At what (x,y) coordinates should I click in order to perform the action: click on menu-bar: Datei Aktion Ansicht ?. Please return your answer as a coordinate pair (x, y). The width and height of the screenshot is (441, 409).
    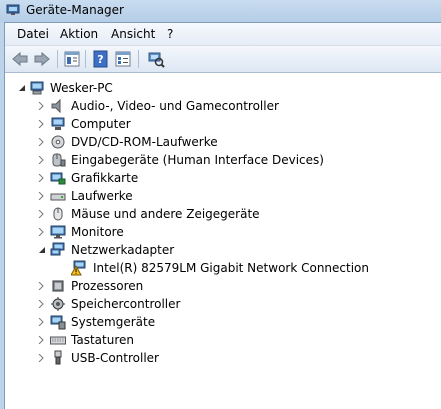
    Looking at the image, I should click on (223, 34).